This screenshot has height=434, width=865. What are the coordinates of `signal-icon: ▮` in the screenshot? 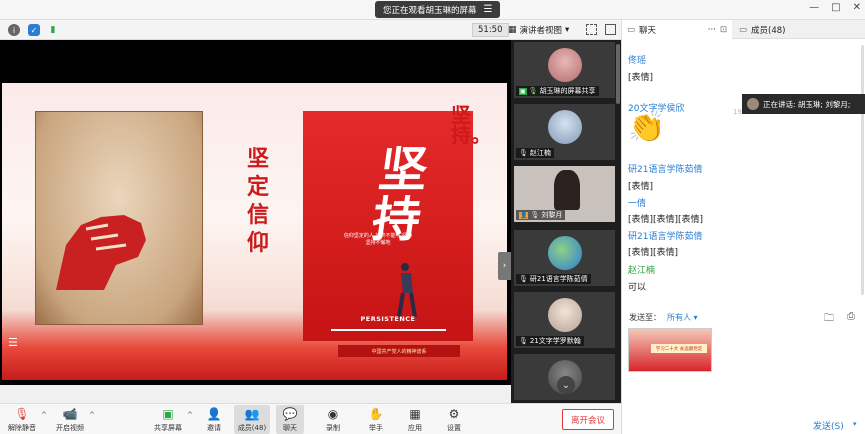 It's located at (53, 30).